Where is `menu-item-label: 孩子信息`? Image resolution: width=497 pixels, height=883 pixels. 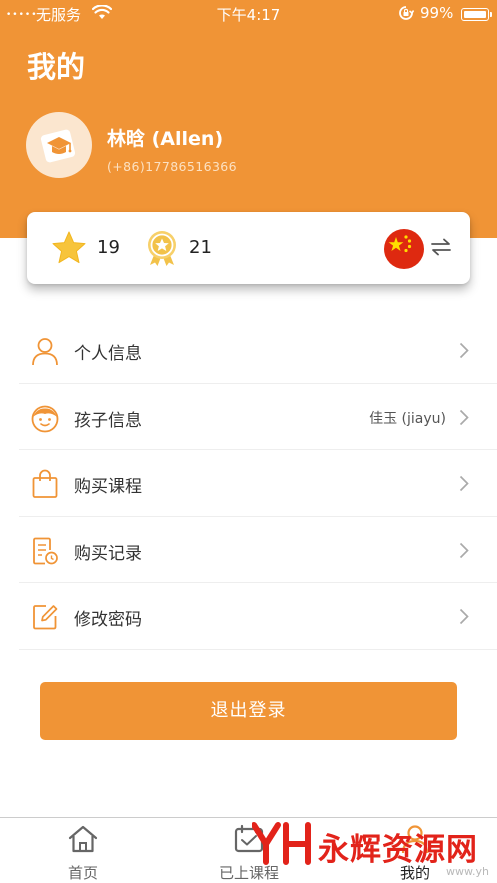 menu-item-label: 孩子信息 is located at coordinates (108, 420).